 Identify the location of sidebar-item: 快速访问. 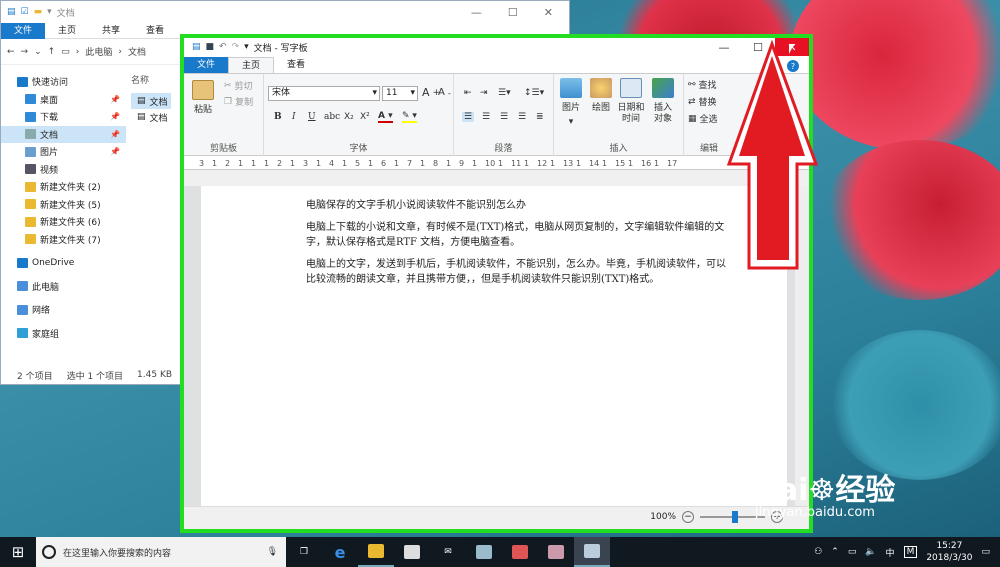
(63, 82).